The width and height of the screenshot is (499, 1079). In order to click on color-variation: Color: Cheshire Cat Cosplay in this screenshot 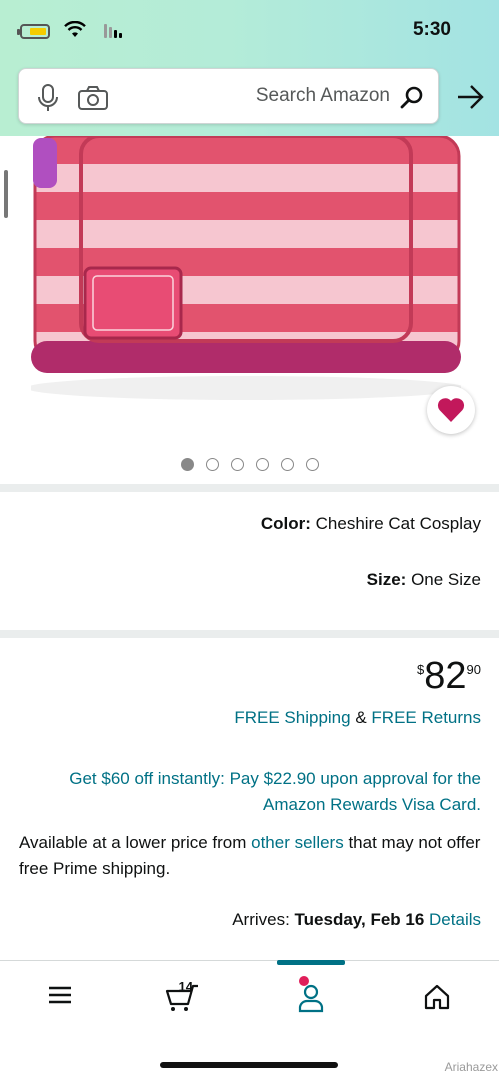, I will do `click(371, 524)`.